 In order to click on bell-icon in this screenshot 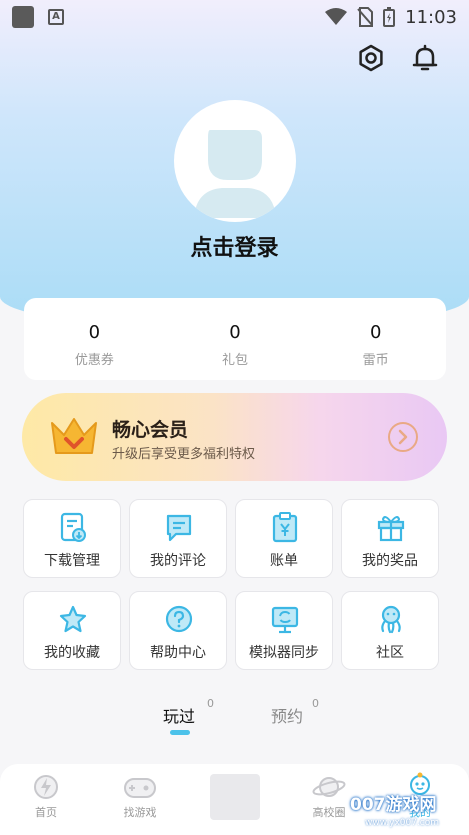, I will do `click(425, 58)`.